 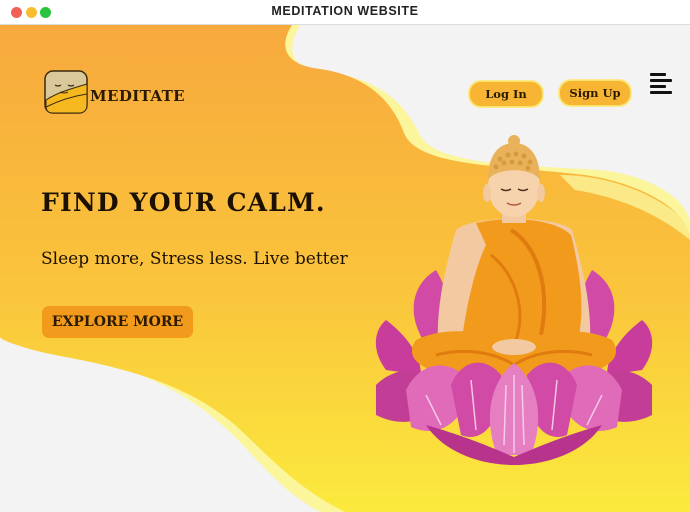 I want to click on window-titlebar: MEDITATION WEBSITE, so click(x=345, y=12).